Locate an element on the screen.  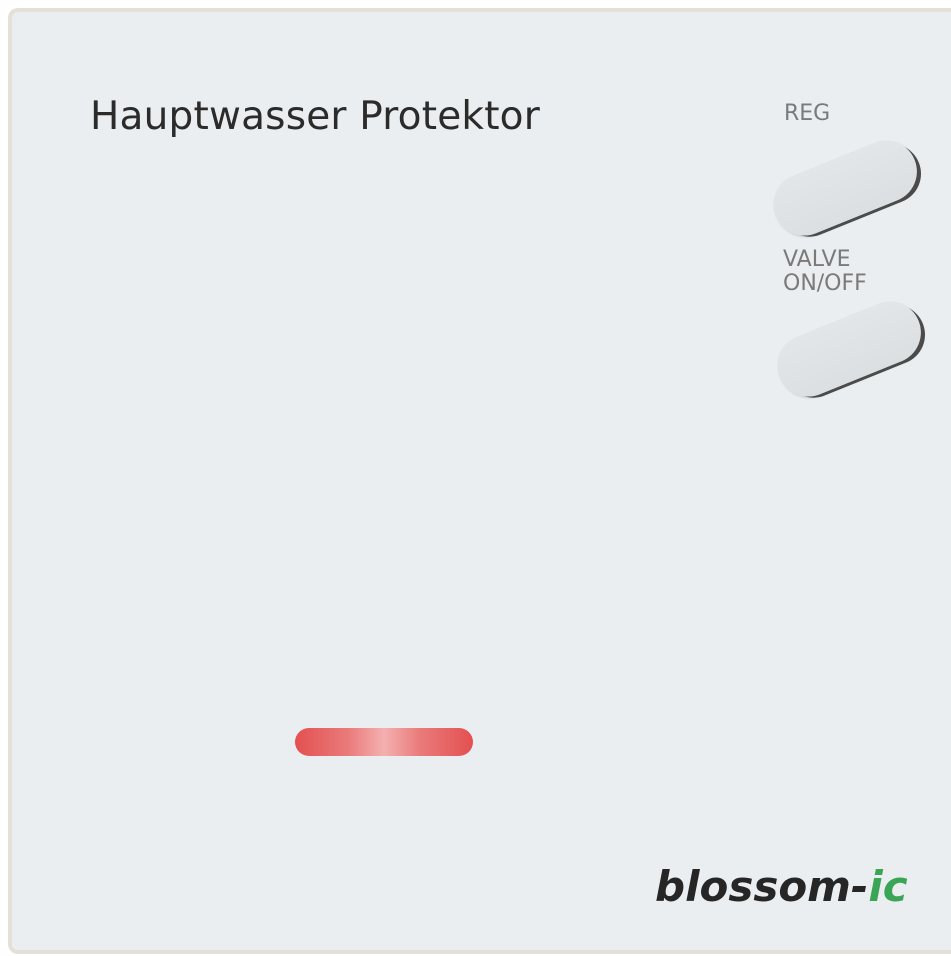
brand-logo: blossom-ic is located at coordinates (781, 886).